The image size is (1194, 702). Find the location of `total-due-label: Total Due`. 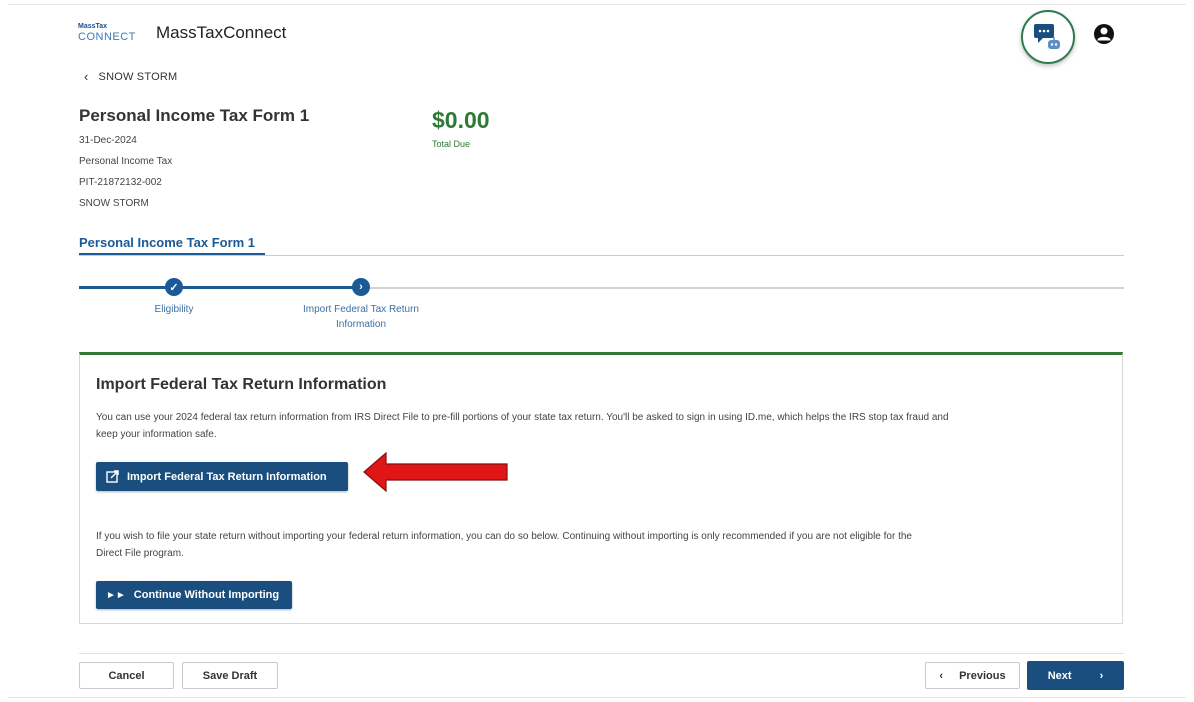

total-due-label: Total Due is located at coordinates (451, 144).